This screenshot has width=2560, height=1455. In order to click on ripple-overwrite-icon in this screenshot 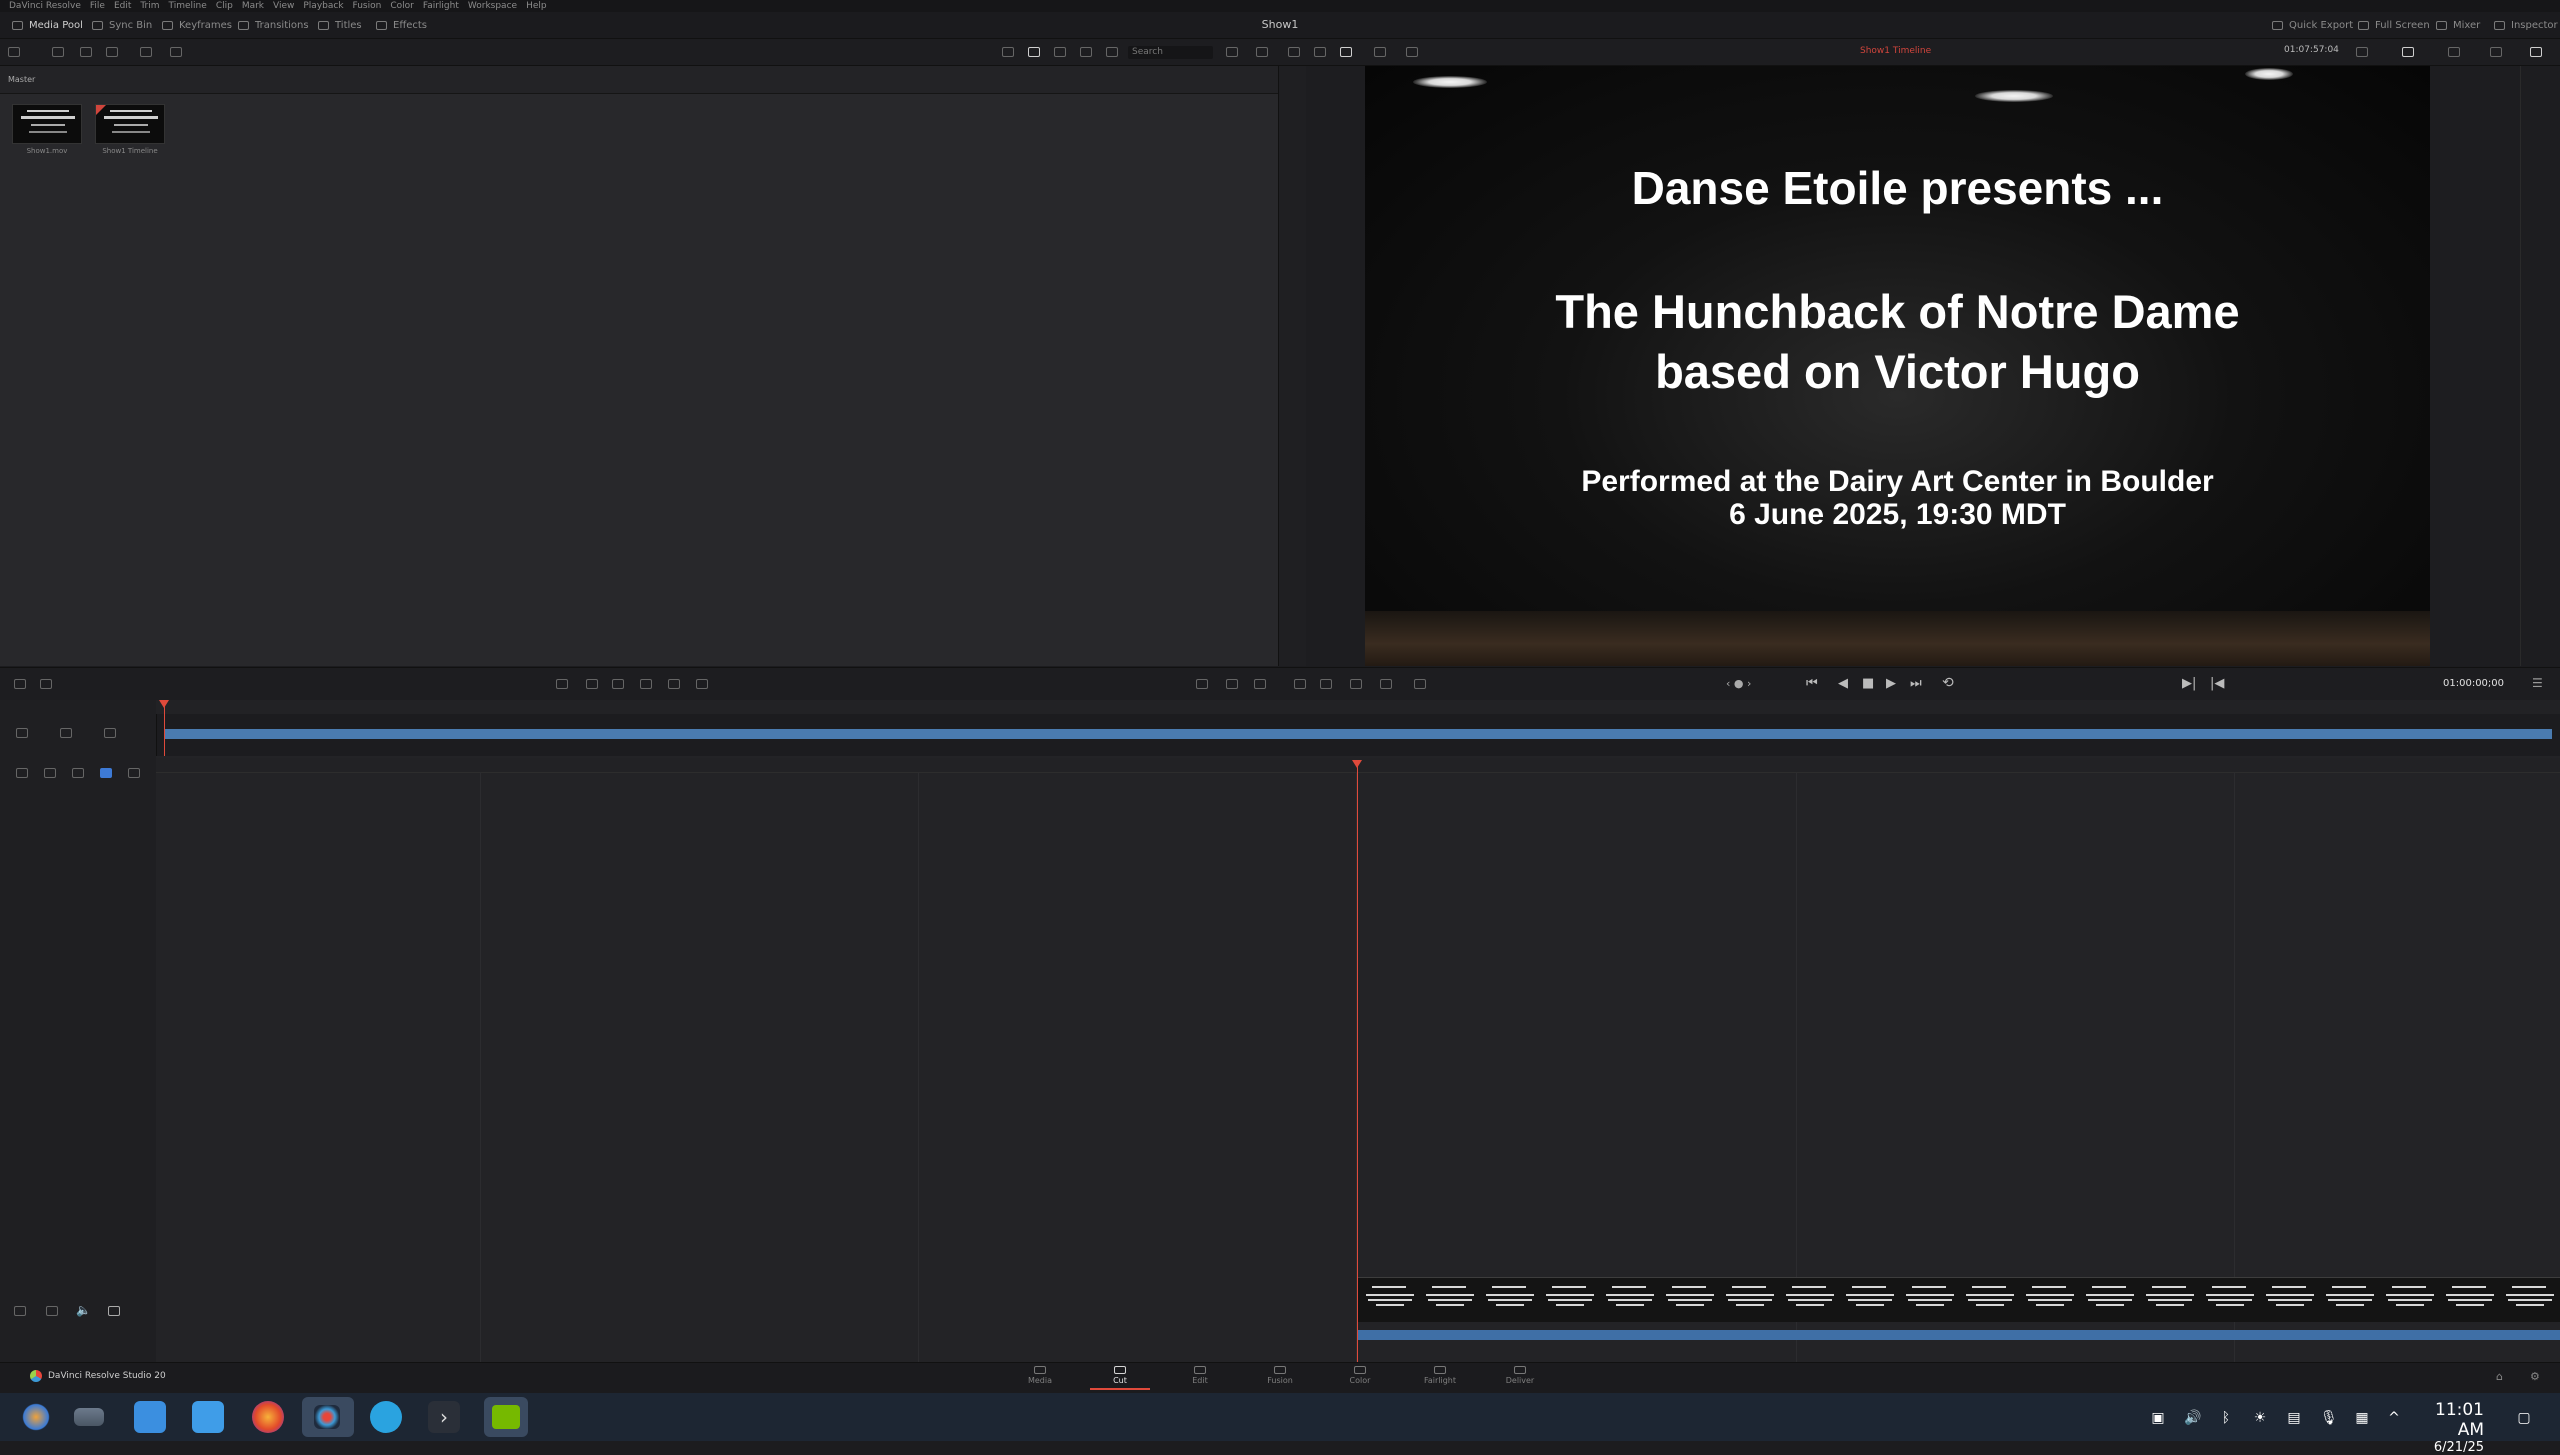, I will do `click(618, 684)`.